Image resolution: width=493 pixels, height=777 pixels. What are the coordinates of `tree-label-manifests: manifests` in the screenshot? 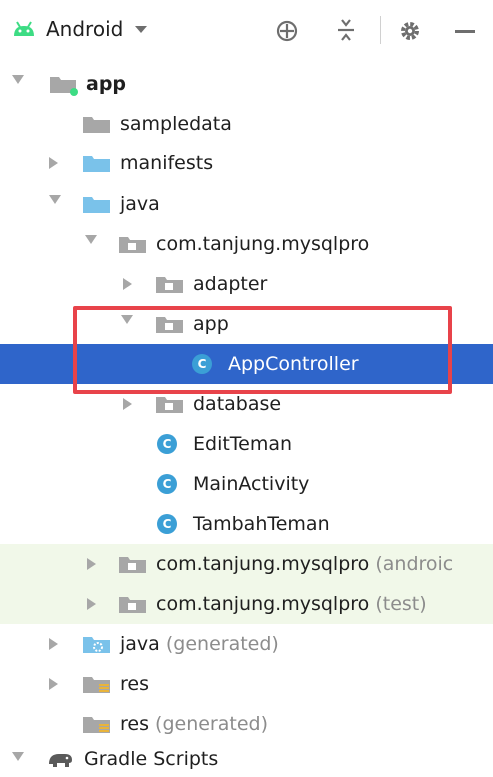 It's located at (167, 163).